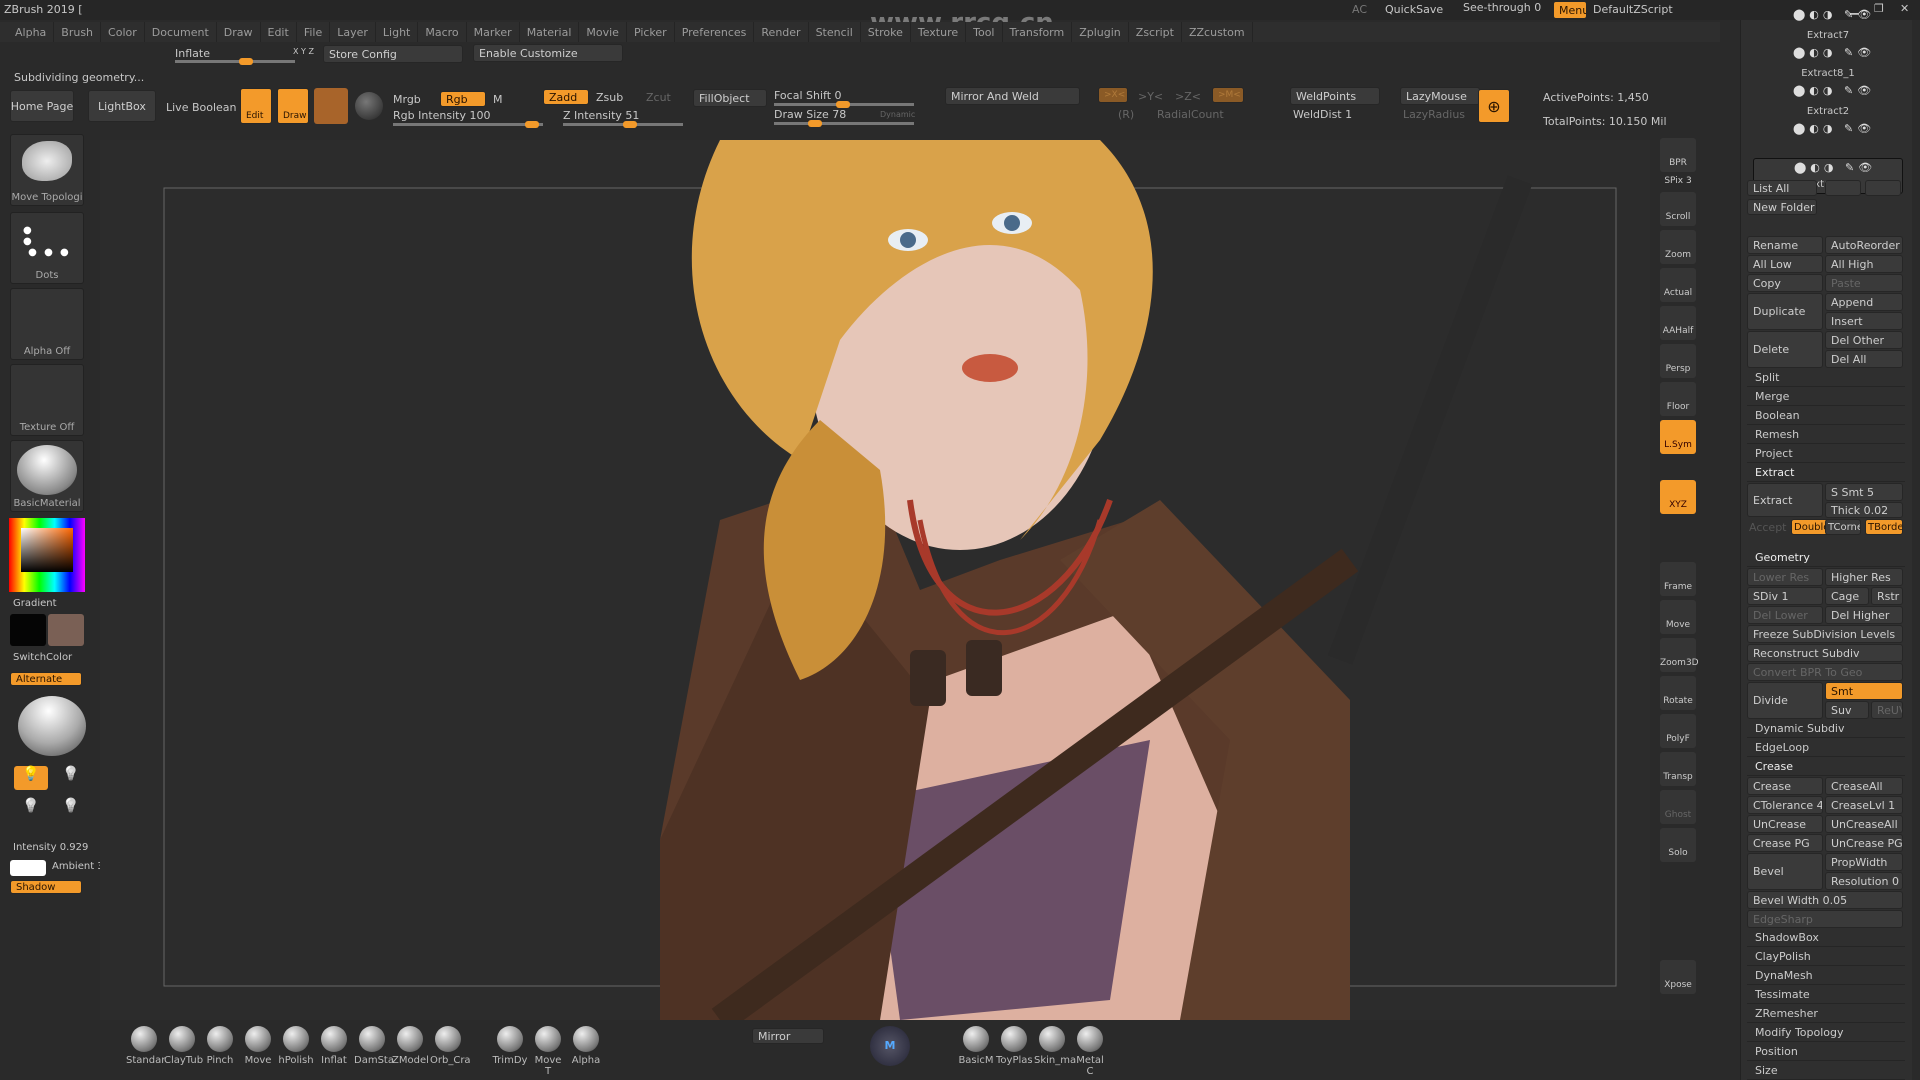 This screenshot has height=1080, width=1920. I want to click on brush-thumb: DamSta, so click(374, 1051).